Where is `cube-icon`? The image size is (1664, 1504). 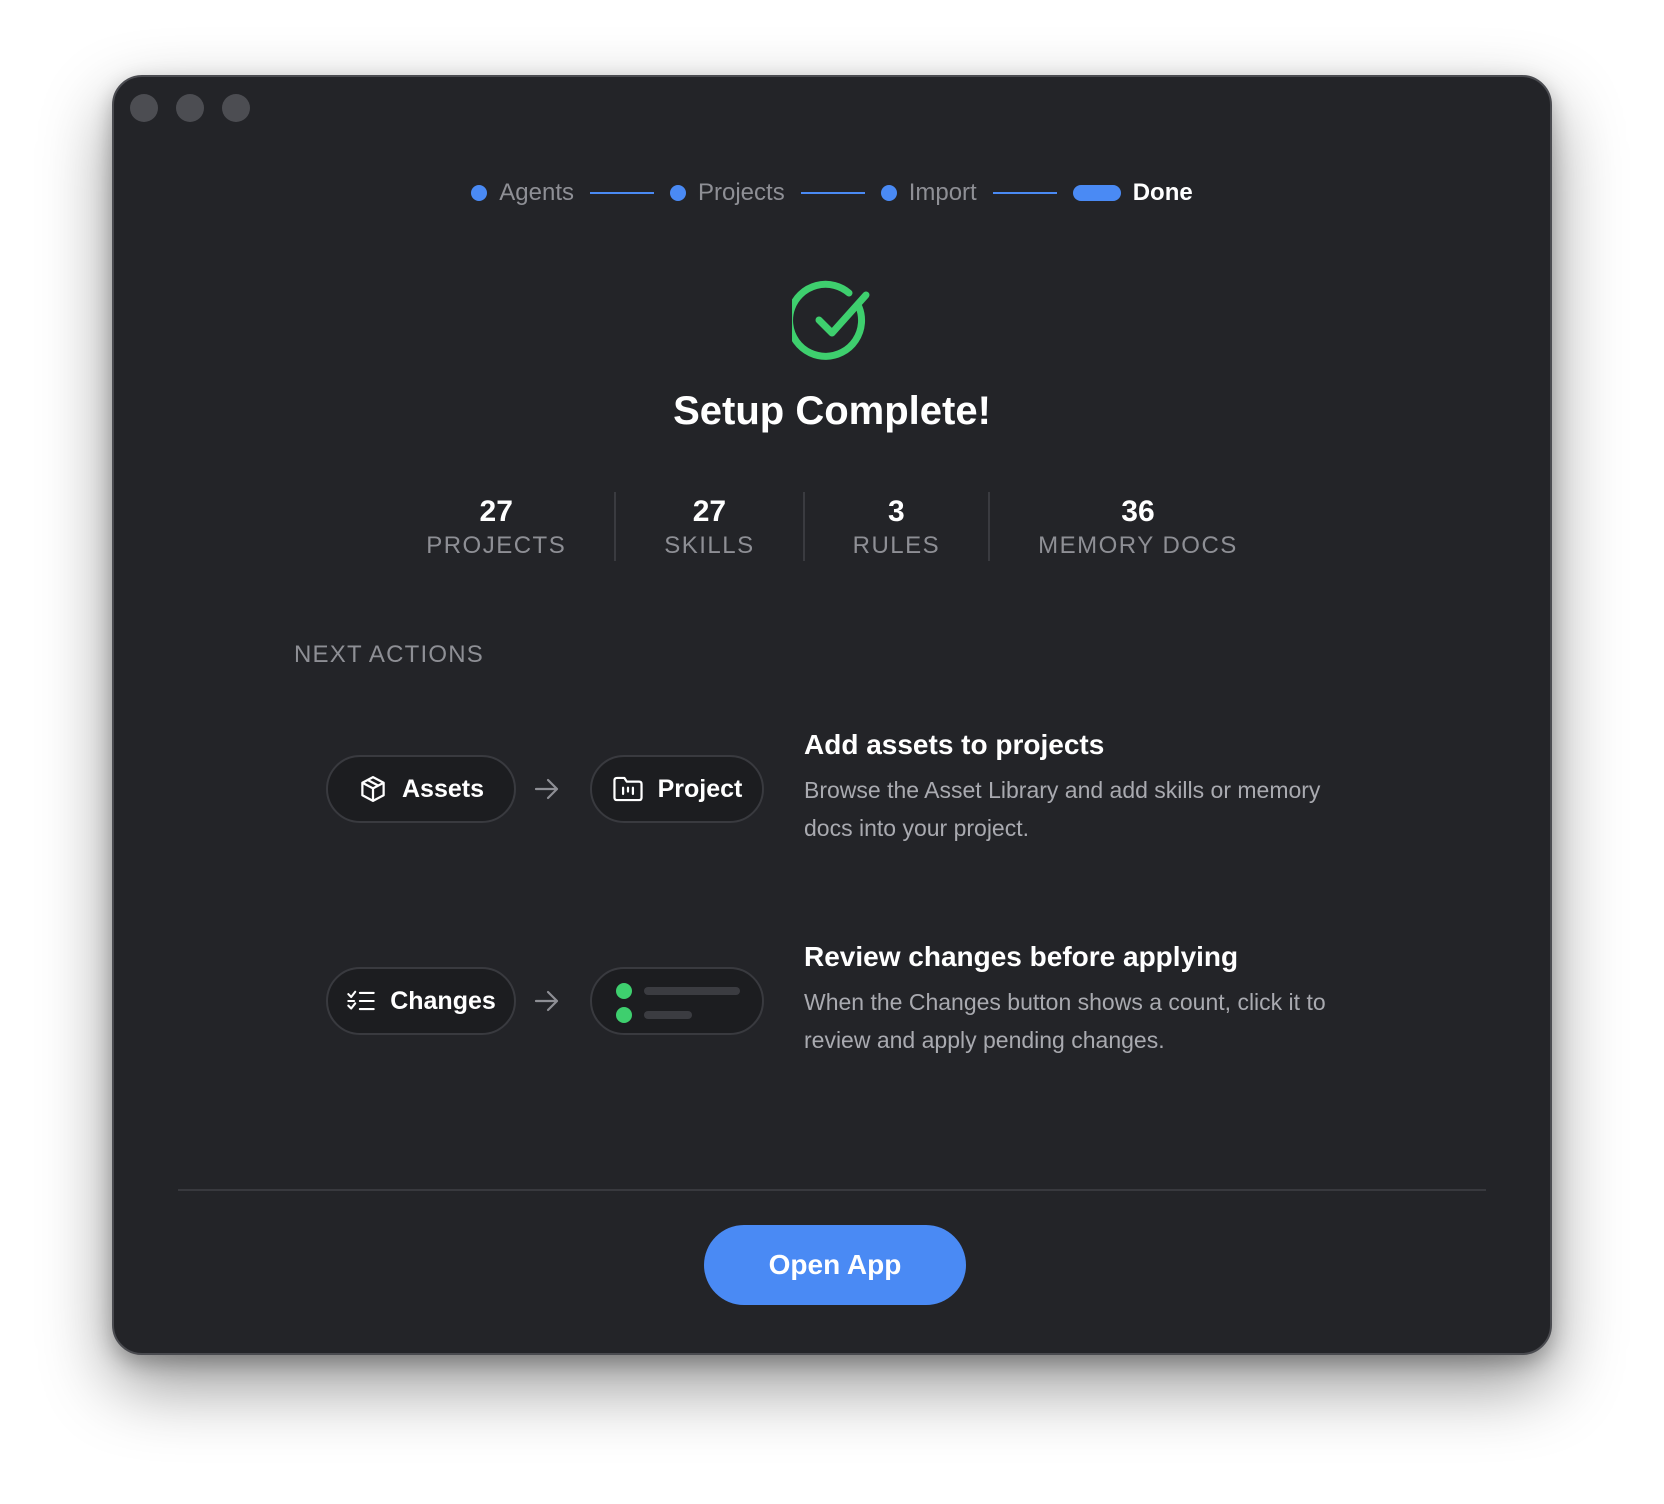
cube-icon is located at coordinates (373, 789).